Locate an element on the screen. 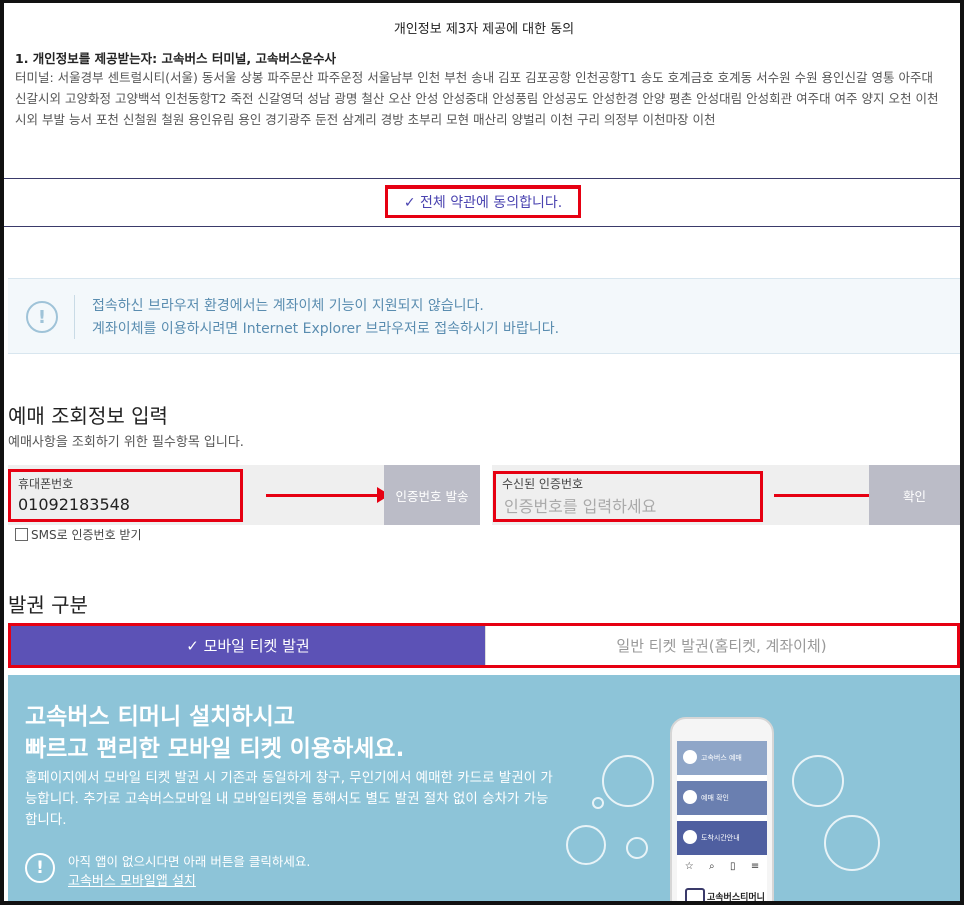 The image size is (964, 905). phone-menu-item: 도착시간안내 is located at coordinates (722, 838).